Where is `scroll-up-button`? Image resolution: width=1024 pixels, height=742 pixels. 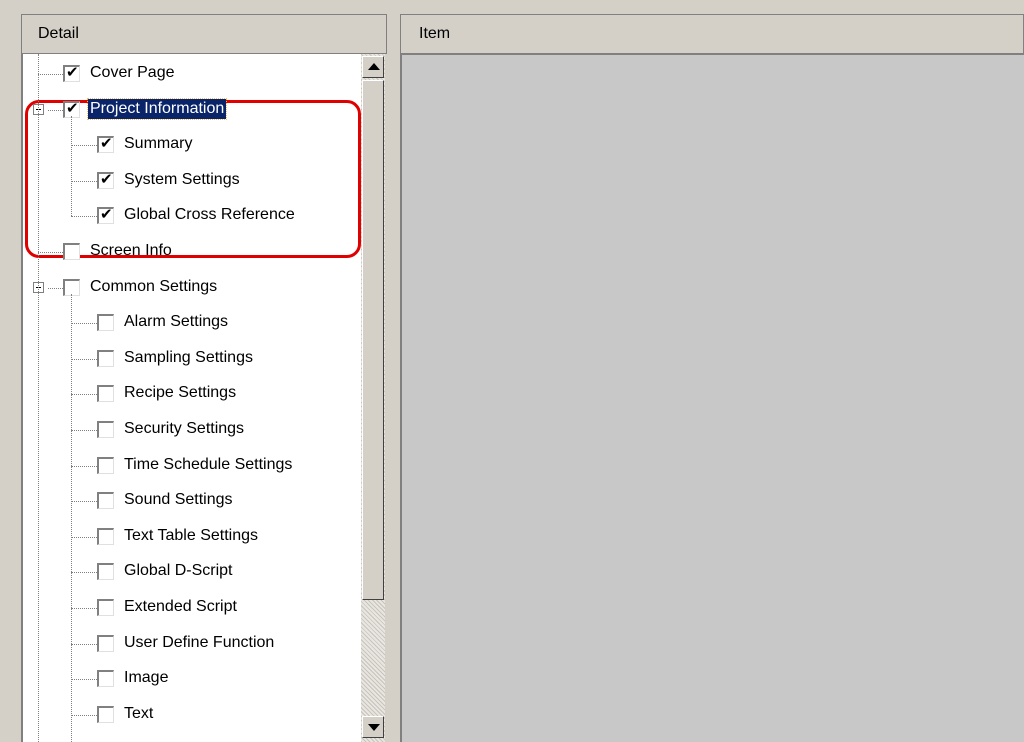
scroll-up-button is located at coordinates (373, 67).